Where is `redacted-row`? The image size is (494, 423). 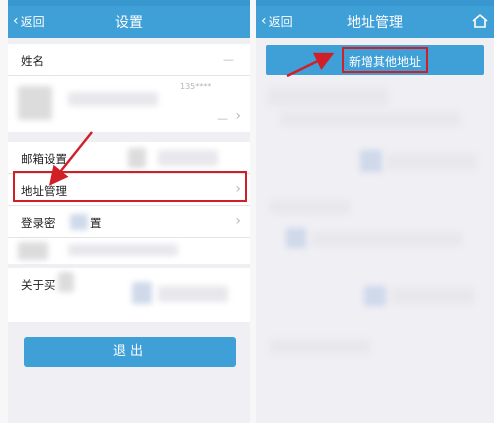 redacted-row is located at coordinates (129, 251).